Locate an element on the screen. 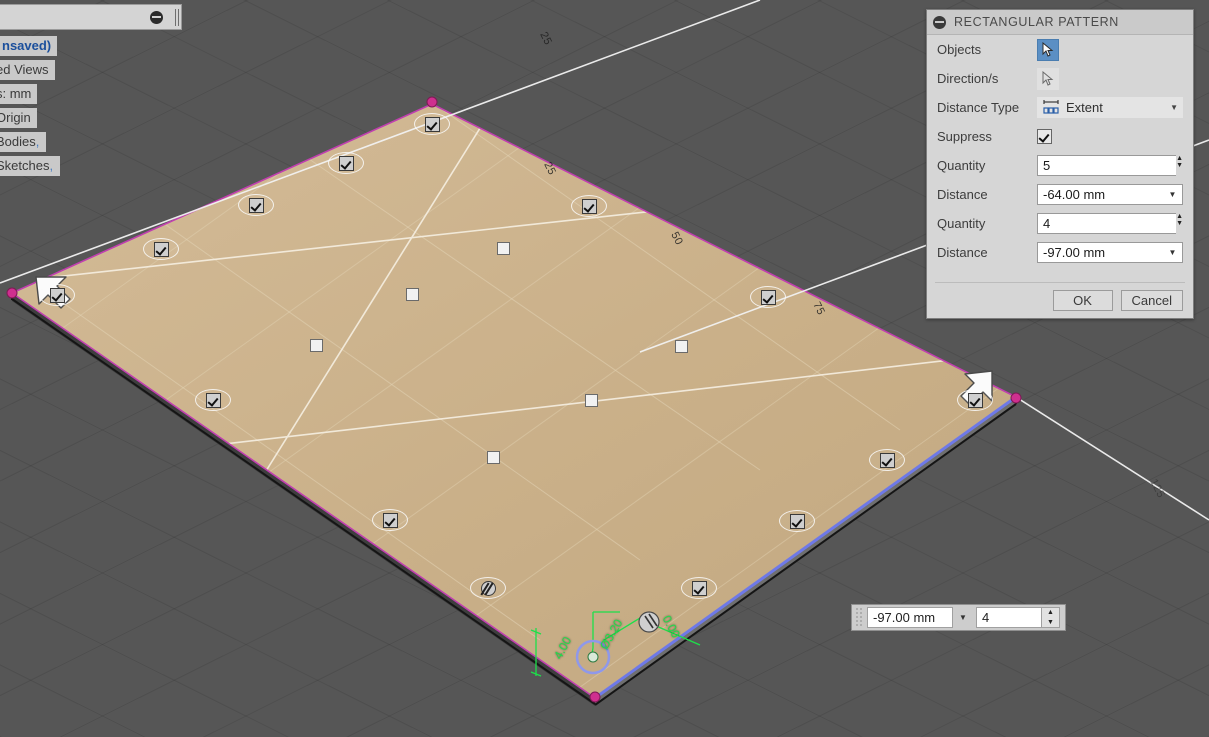 The height and width of the screenshot is (737, 1209). dialog-button-bar: OK Cancel is located at coordinates (1060, 300).